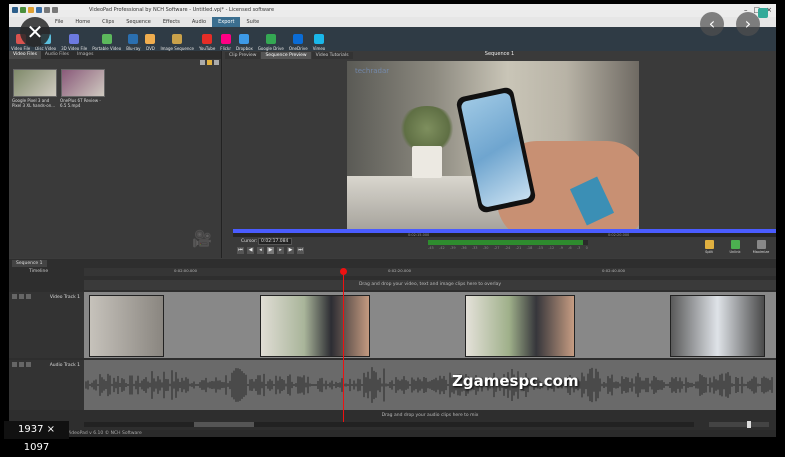 The height and width of the screenshot is (457, 785). I want to click on meter-level-label: -15, so click(540, 248).